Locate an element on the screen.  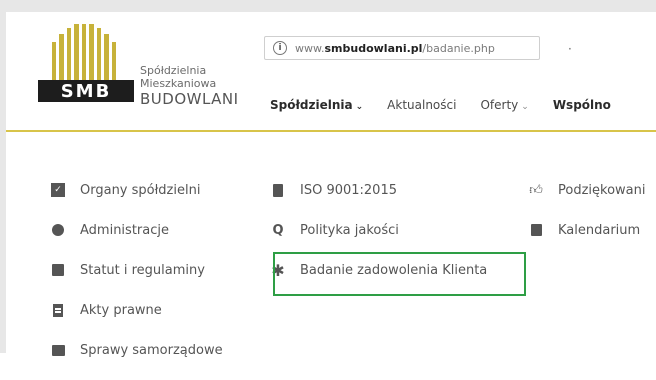
nav-item-spoldzielnia: Spółdzielnia ⌄ is located at coordinates (316, 105).